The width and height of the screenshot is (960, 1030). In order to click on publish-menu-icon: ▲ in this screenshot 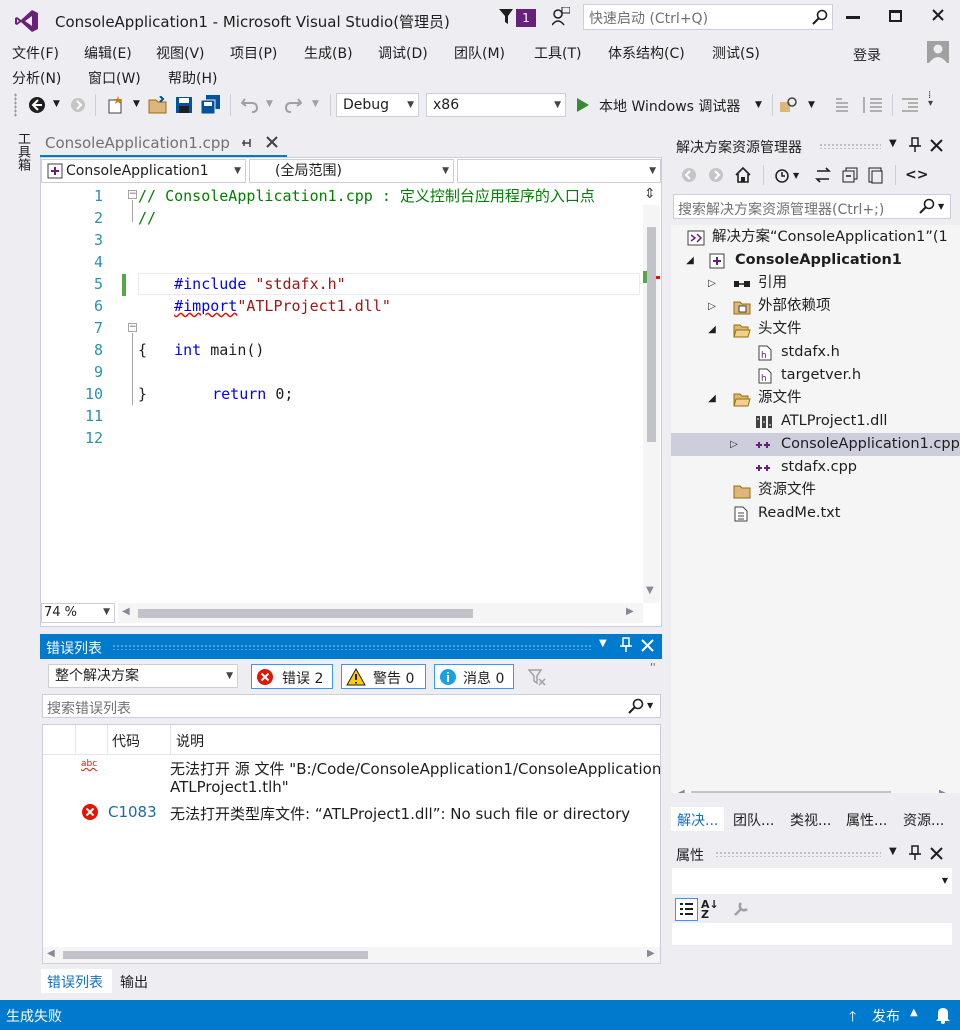, I will do `click(914, 1012)`.